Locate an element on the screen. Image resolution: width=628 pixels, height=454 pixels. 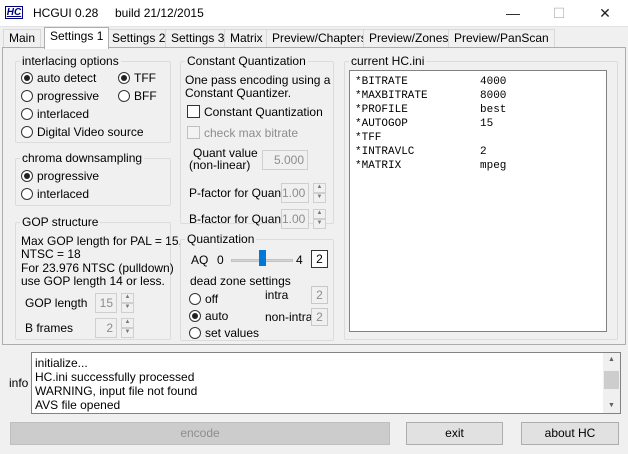
interlacing-progressive-radio: progressive is located at coordinates (60, 96).